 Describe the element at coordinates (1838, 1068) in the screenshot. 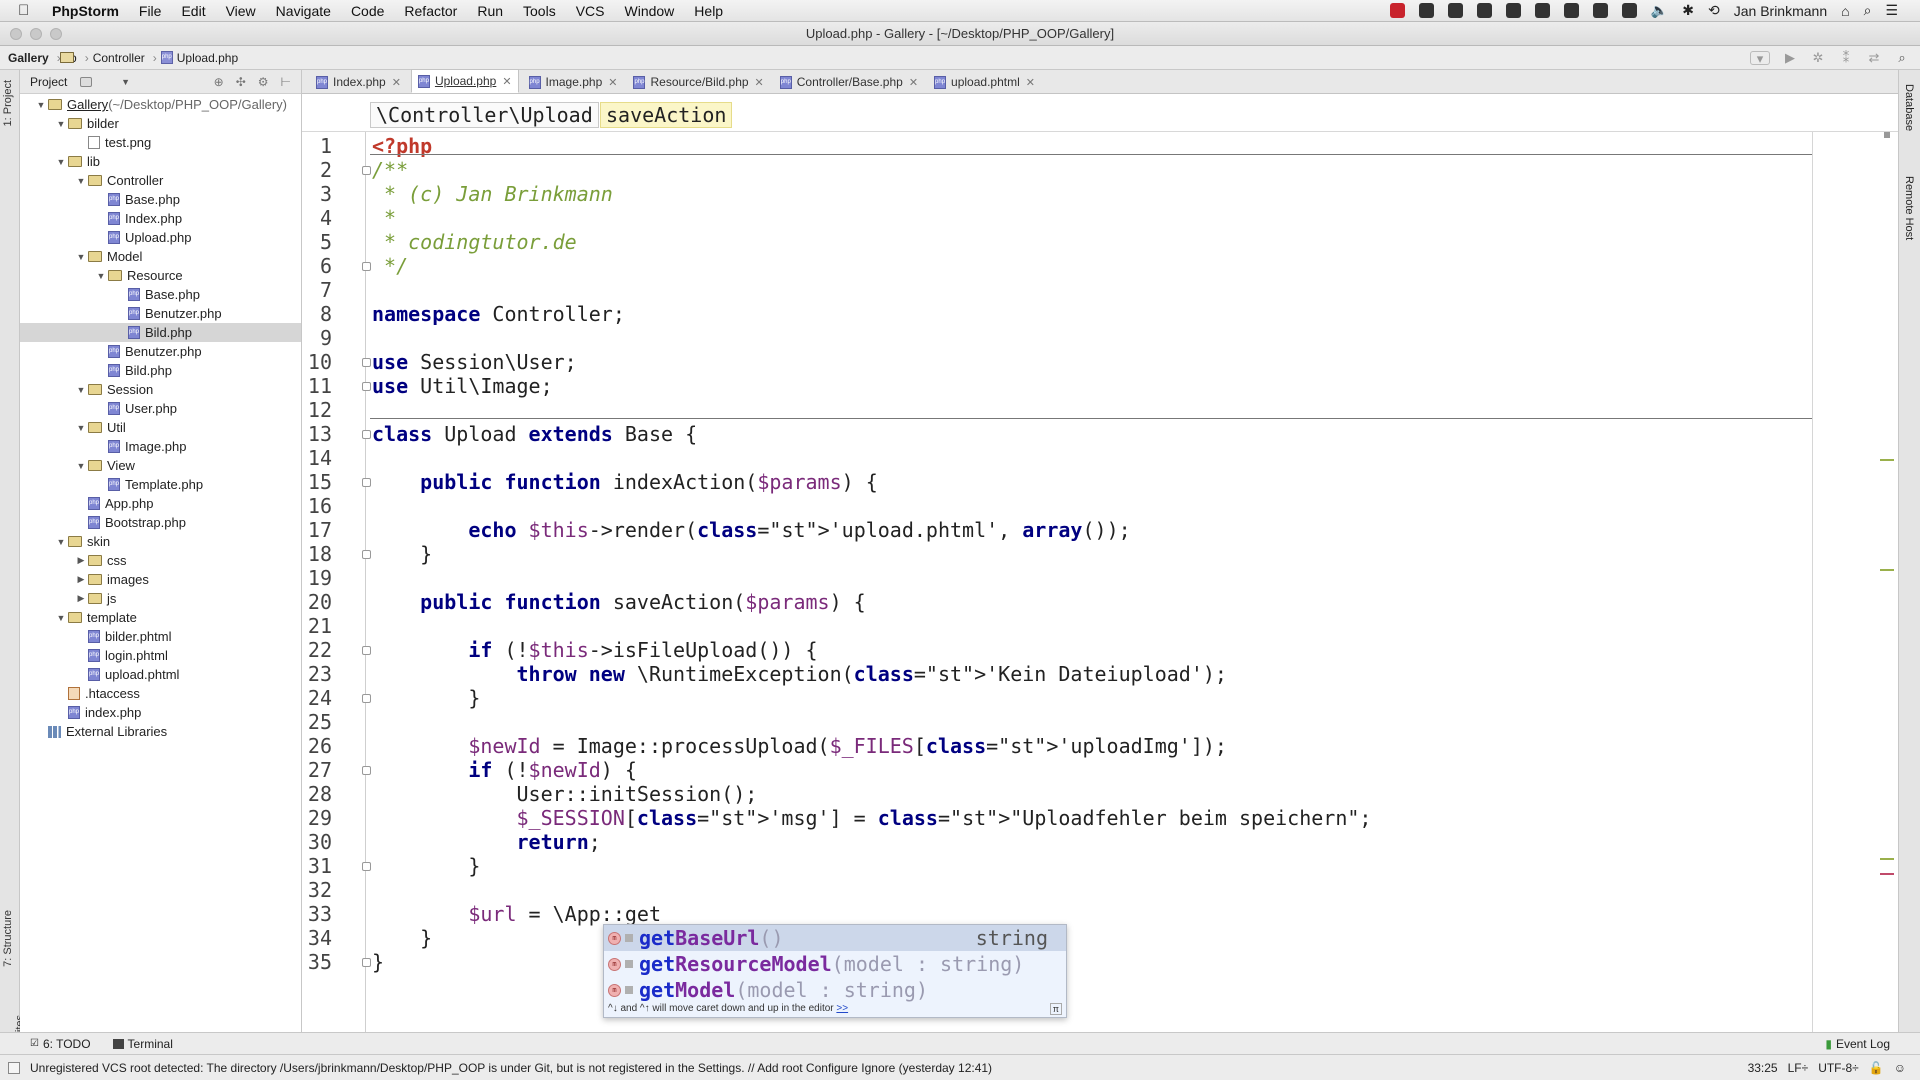

I see `file-encoding: UTF-8÷` at that location.